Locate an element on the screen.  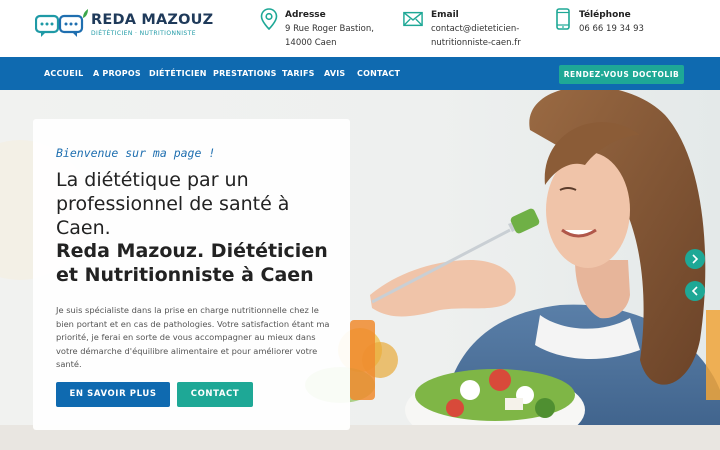
welcome-text: Bienvenue sur ma page ! is located at coordinates (136, 153).